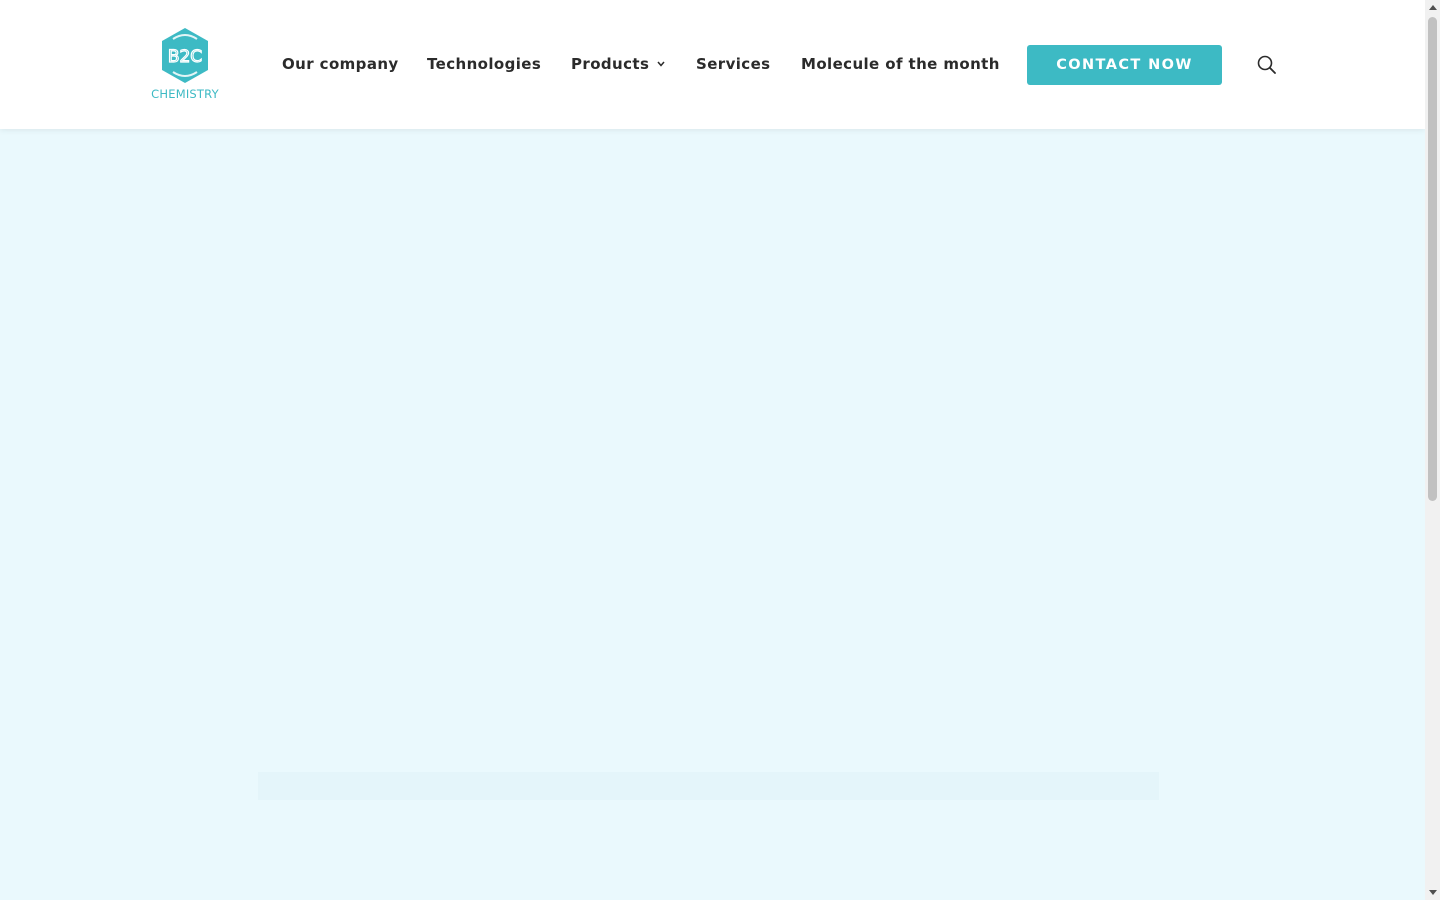 The image size is (1440, 900). I want to click on nav-item-our-company: Our company, so click(340, 64).